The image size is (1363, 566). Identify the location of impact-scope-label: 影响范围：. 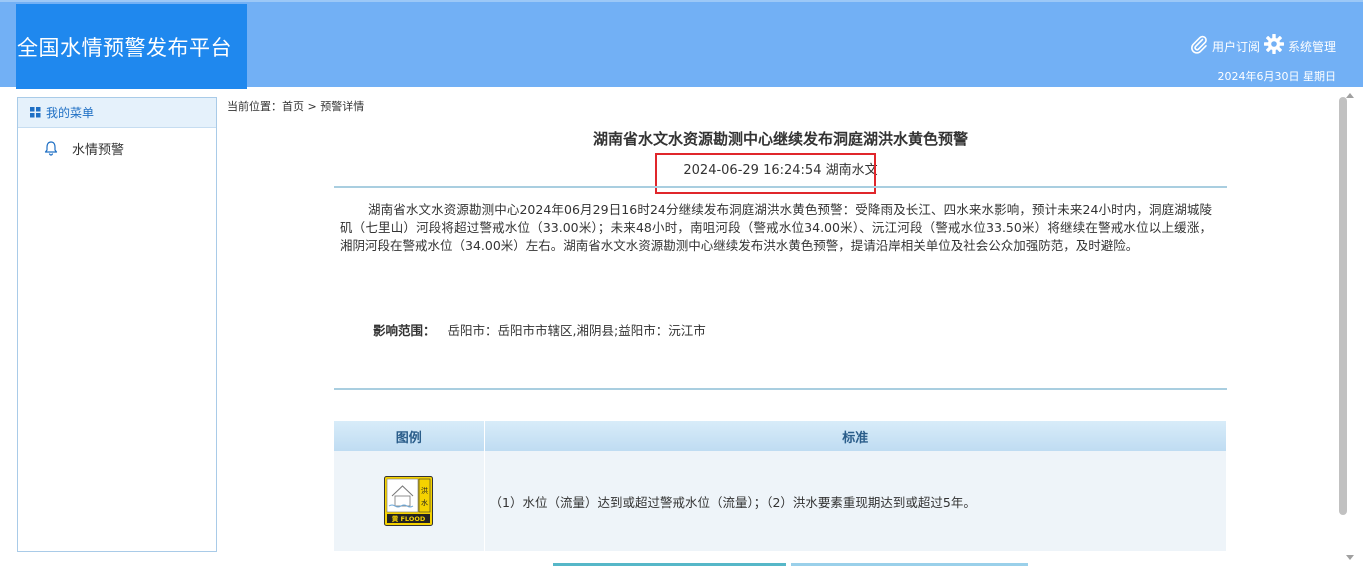
(404, 330).